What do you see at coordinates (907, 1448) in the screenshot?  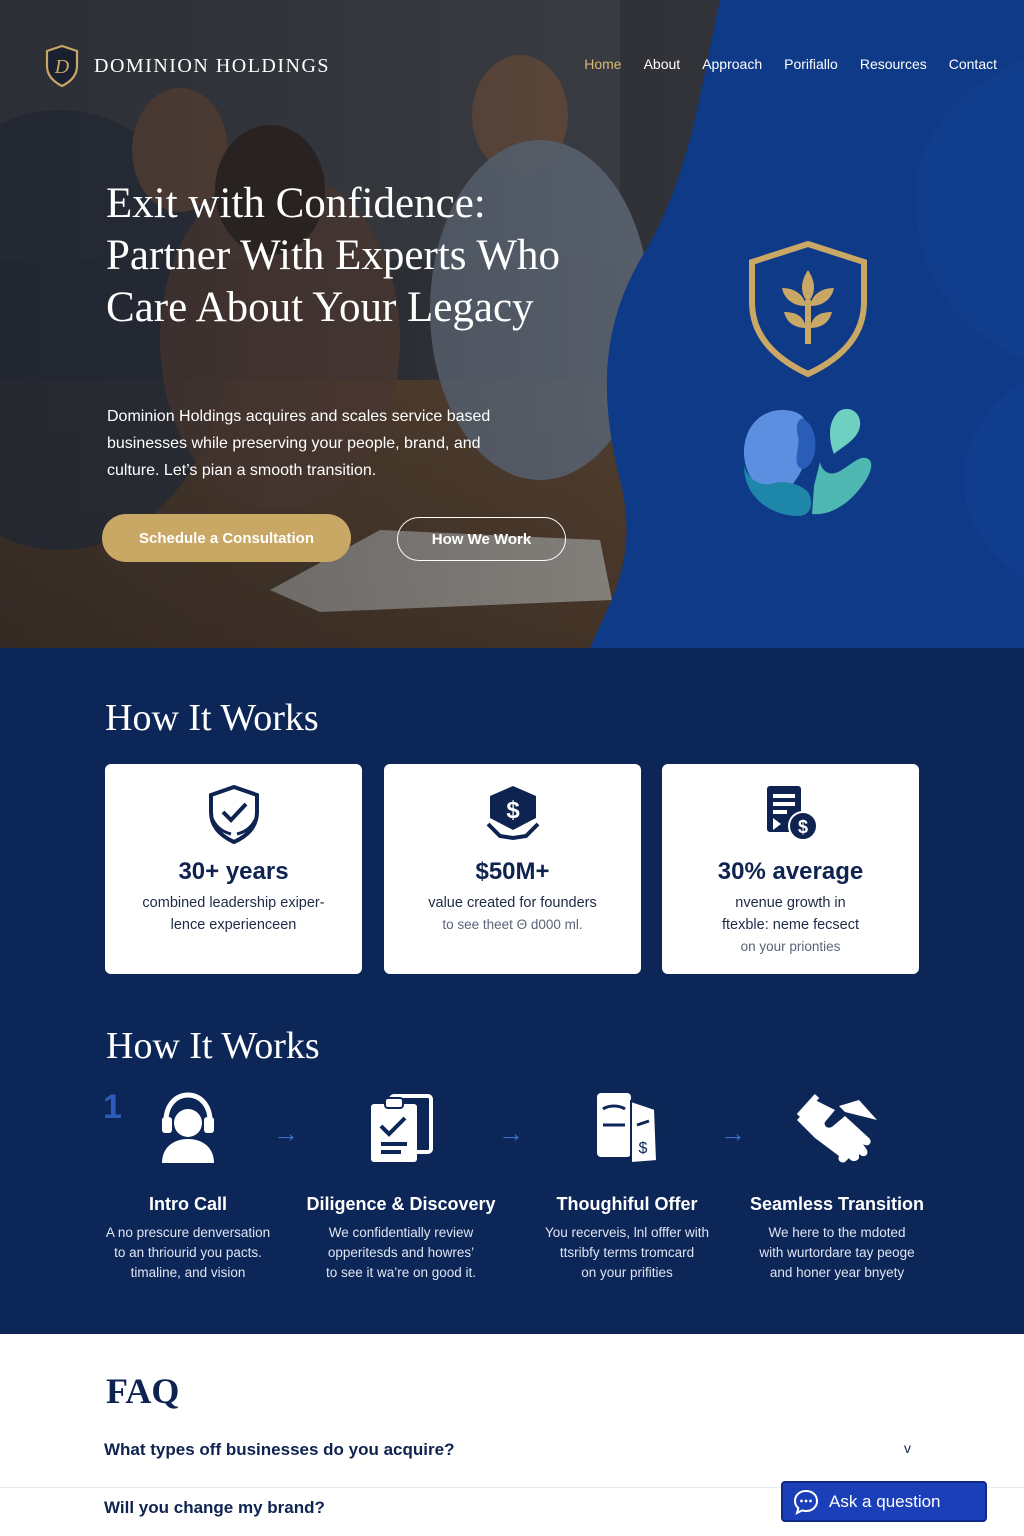 I see `chevron-down-icon: v` at bounding box center [907, 1448].